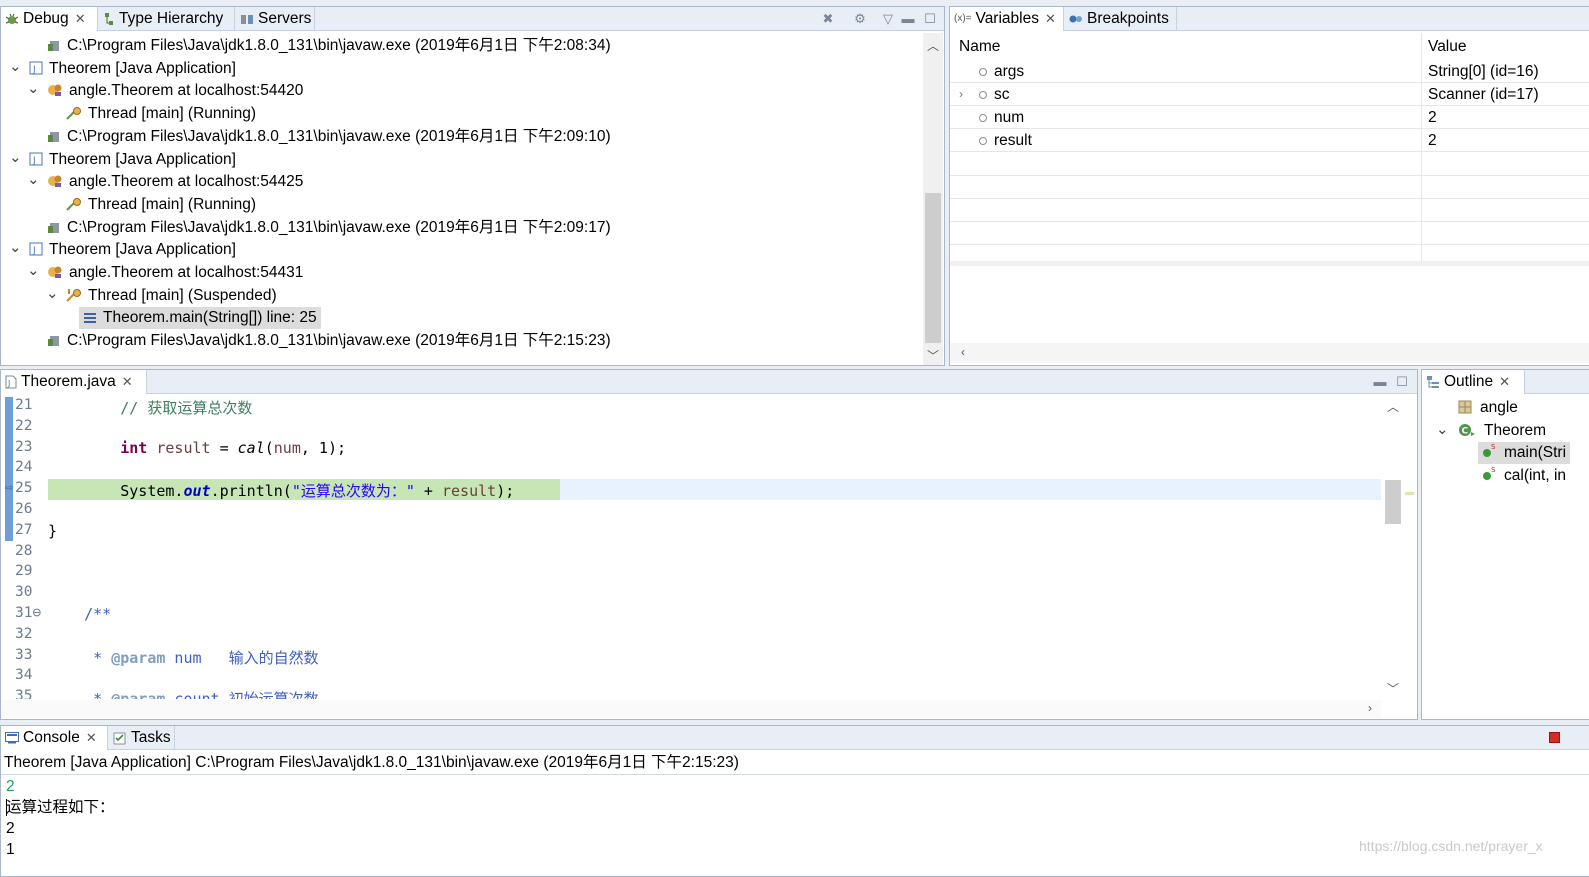  Describe the element at coordinates (860, 19) in the screenshot. I see `connect-icon: ⚙` at that location.